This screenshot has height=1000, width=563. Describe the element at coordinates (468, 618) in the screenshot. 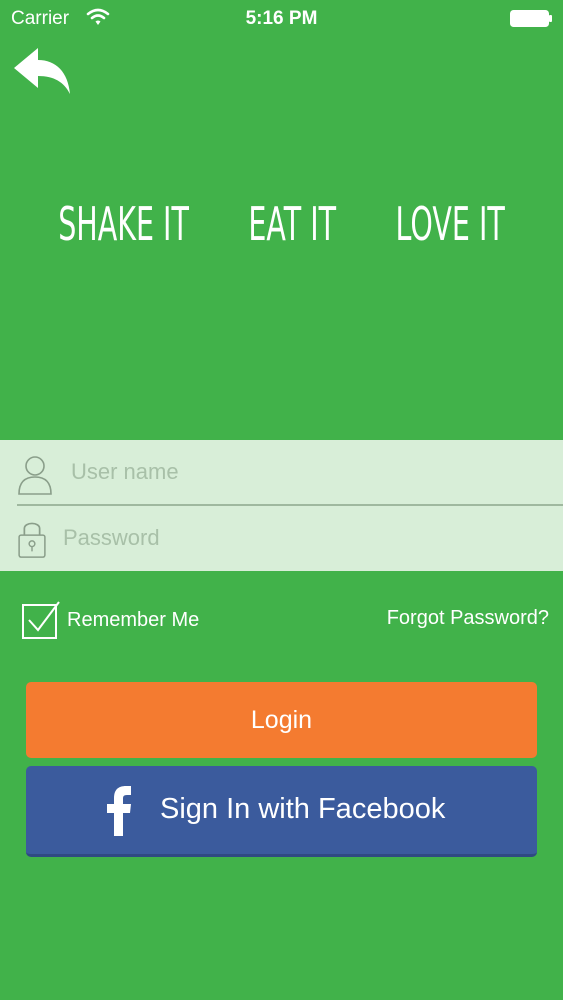

I see `forgot-password-link: Forgot Password?` at that location.